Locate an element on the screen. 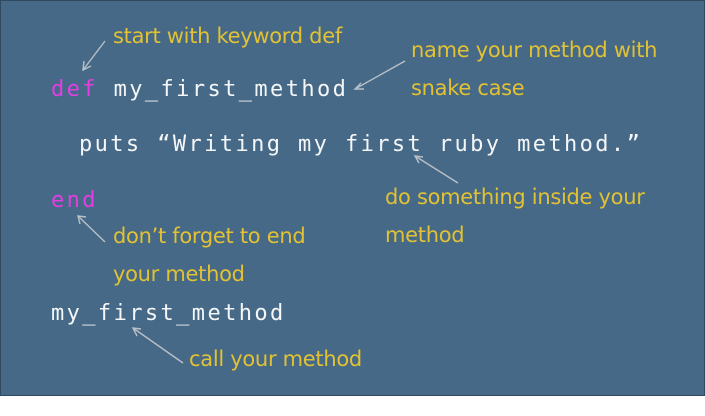 The width and height of the screenshot is (705, 416). arrow-to-call is located at coordinates (157, 345).